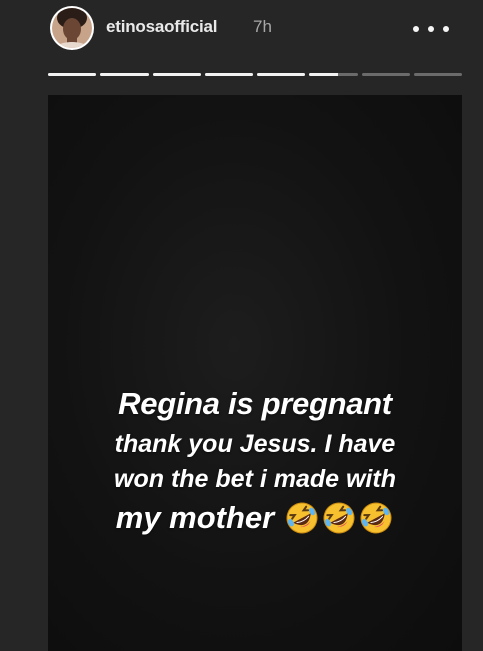 This screenshot has height=651, width=483. What do you see at coordinates (262, 26) in the screenshot?
I see `timestamp: 7h` at bounding box center [262, 26].